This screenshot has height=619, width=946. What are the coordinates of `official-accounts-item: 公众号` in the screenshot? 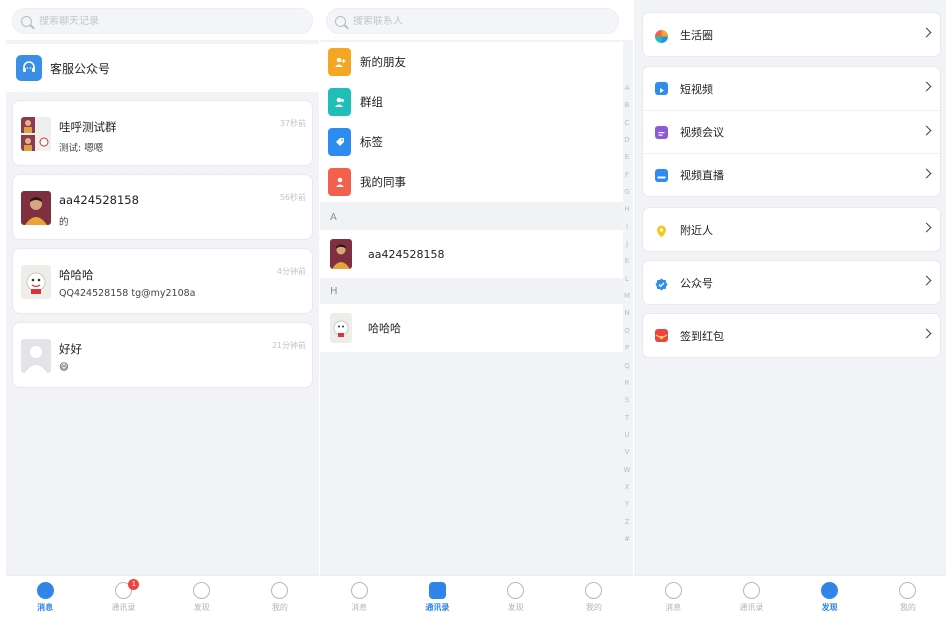 It's located at (791, 282).